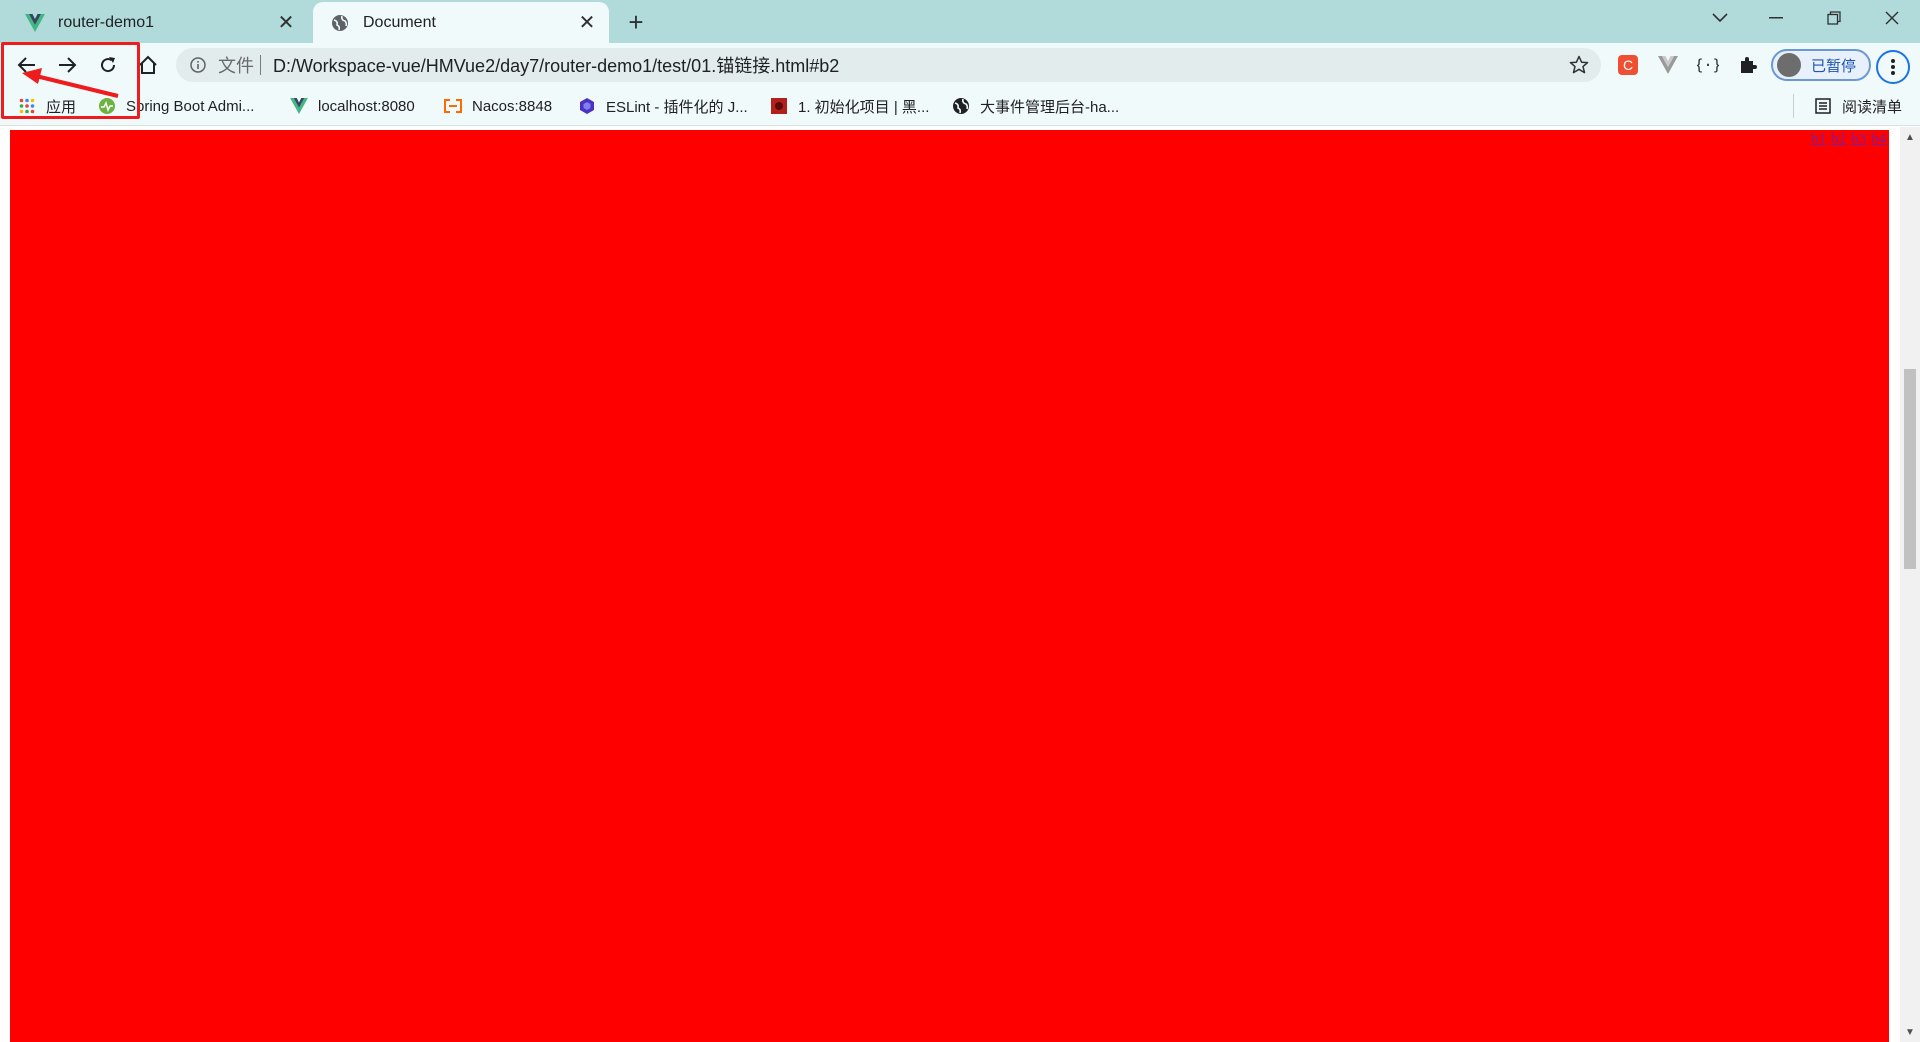  What do you see at coordinates (1910, 584) in the screenshot?
I see `vertical-scrollbar: ▲ ▼` at bounding box center [1910, 584].